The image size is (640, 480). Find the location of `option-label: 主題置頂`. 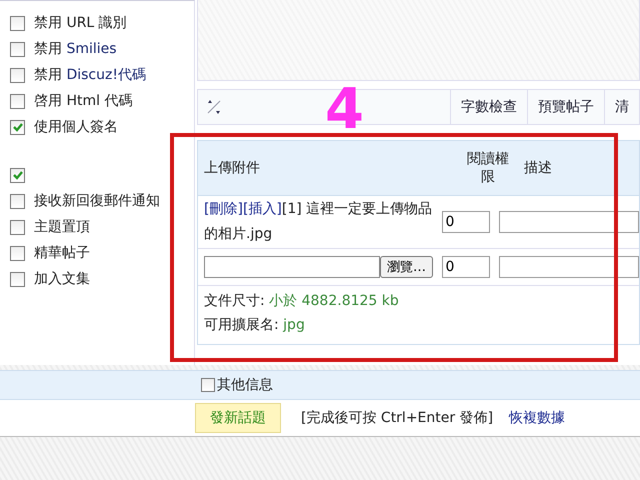

option-label: 主題置頂 is located at coordinates (62, 227).